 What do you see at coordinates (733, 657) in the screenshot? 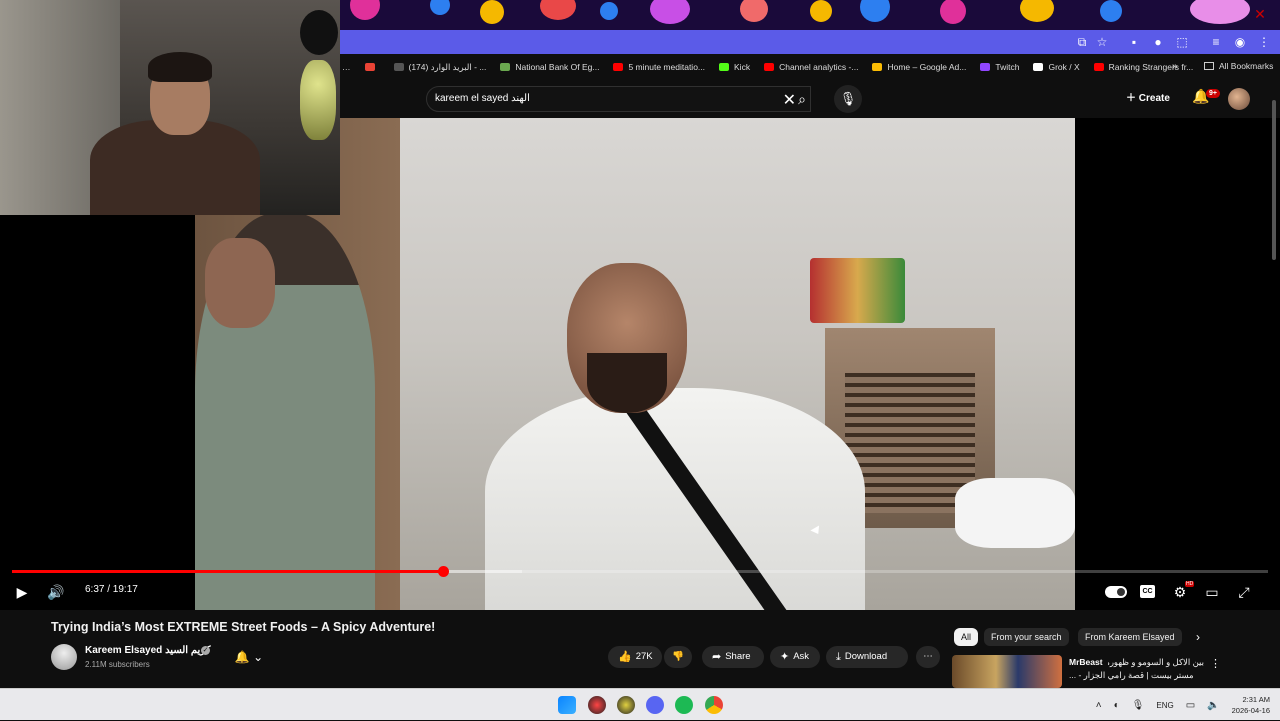
I see `share-button: ➦ Share` at bounding box center [733, 657].